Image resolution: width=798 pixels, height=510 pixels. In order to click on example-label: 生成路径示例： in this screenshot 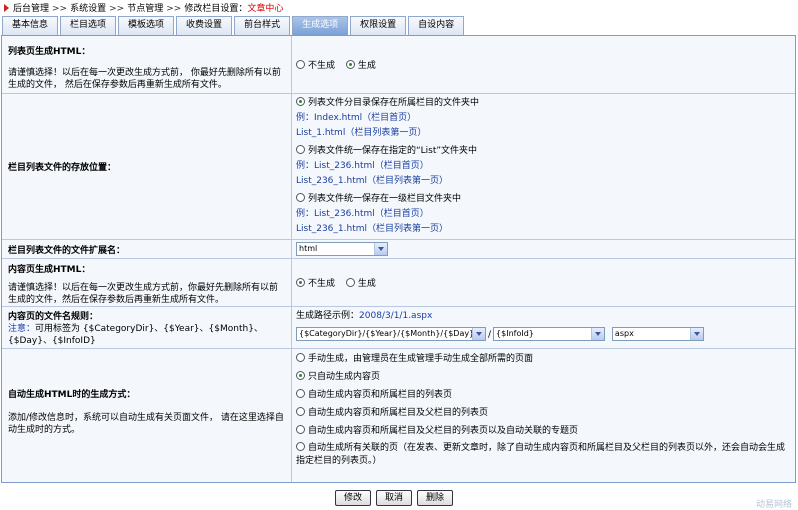, I will do `click(328, 316)`.